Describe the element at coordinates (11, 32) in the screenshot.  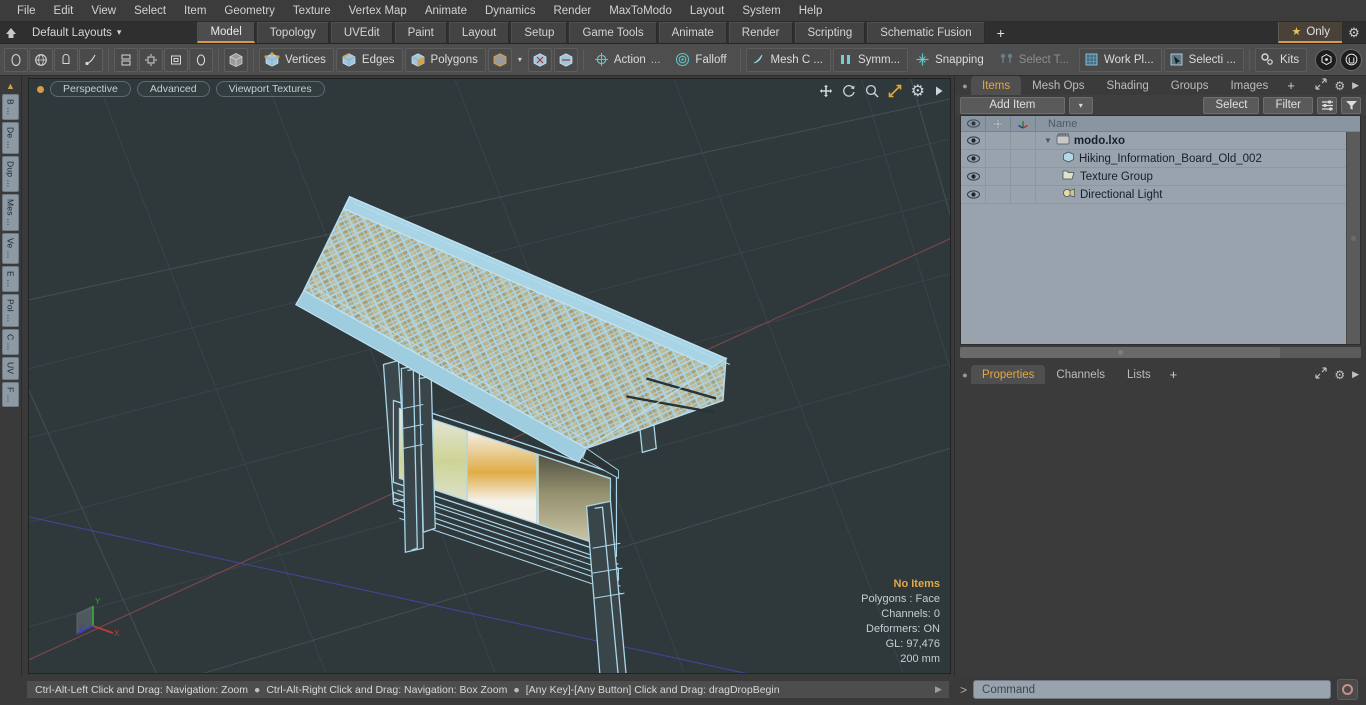
I see `home-icon` at that location.